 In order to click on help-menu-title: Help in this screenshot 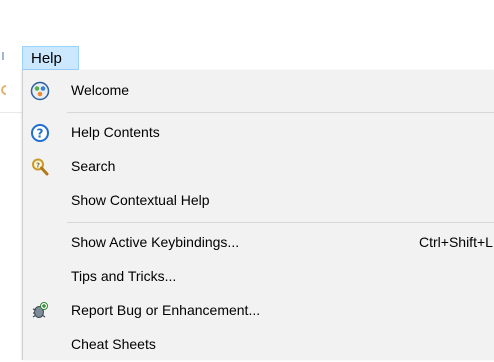, I will do `click(50, 58)`.